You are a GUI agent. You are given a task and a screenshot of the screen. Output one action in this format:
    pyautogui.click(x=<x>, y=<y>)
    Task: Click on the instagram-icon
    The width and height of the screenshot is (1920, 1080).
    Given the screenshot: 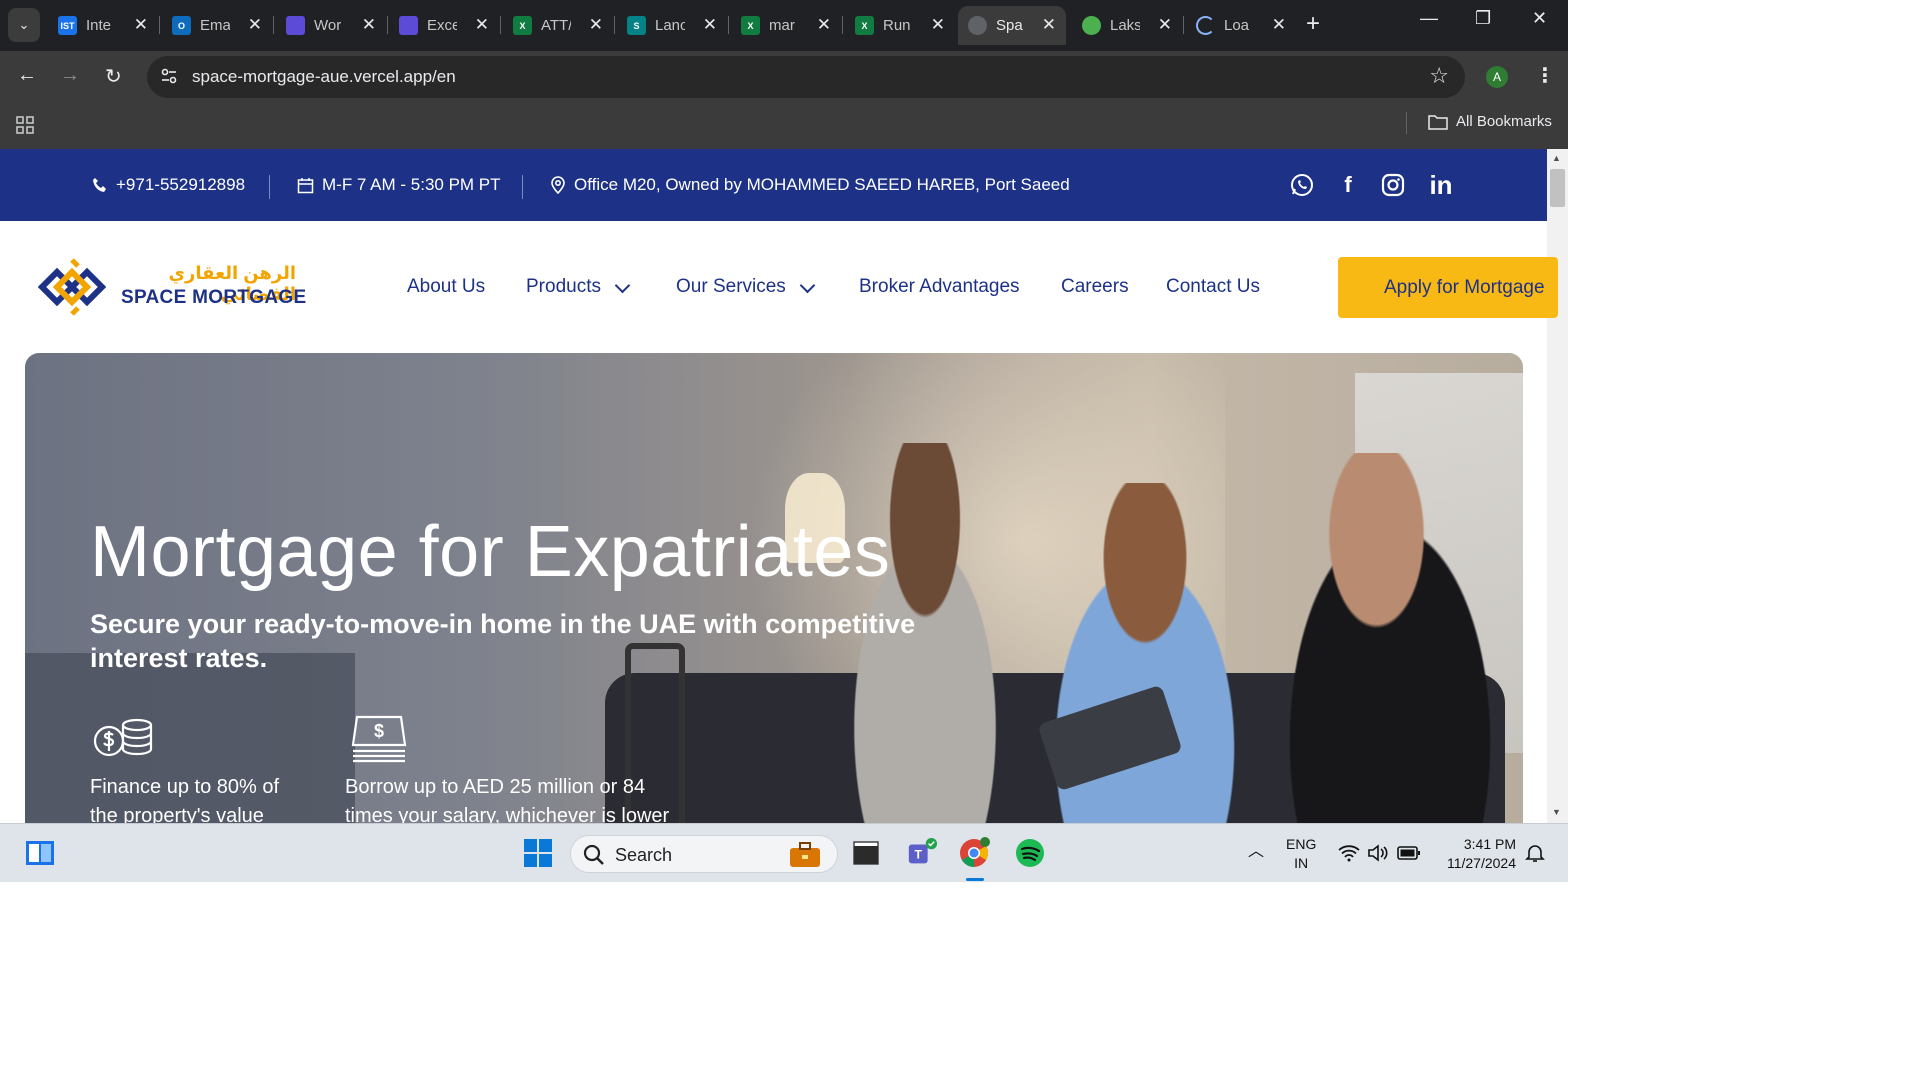 What is the action you would take?
    pyautogui.click(x=1393, y=185)
    